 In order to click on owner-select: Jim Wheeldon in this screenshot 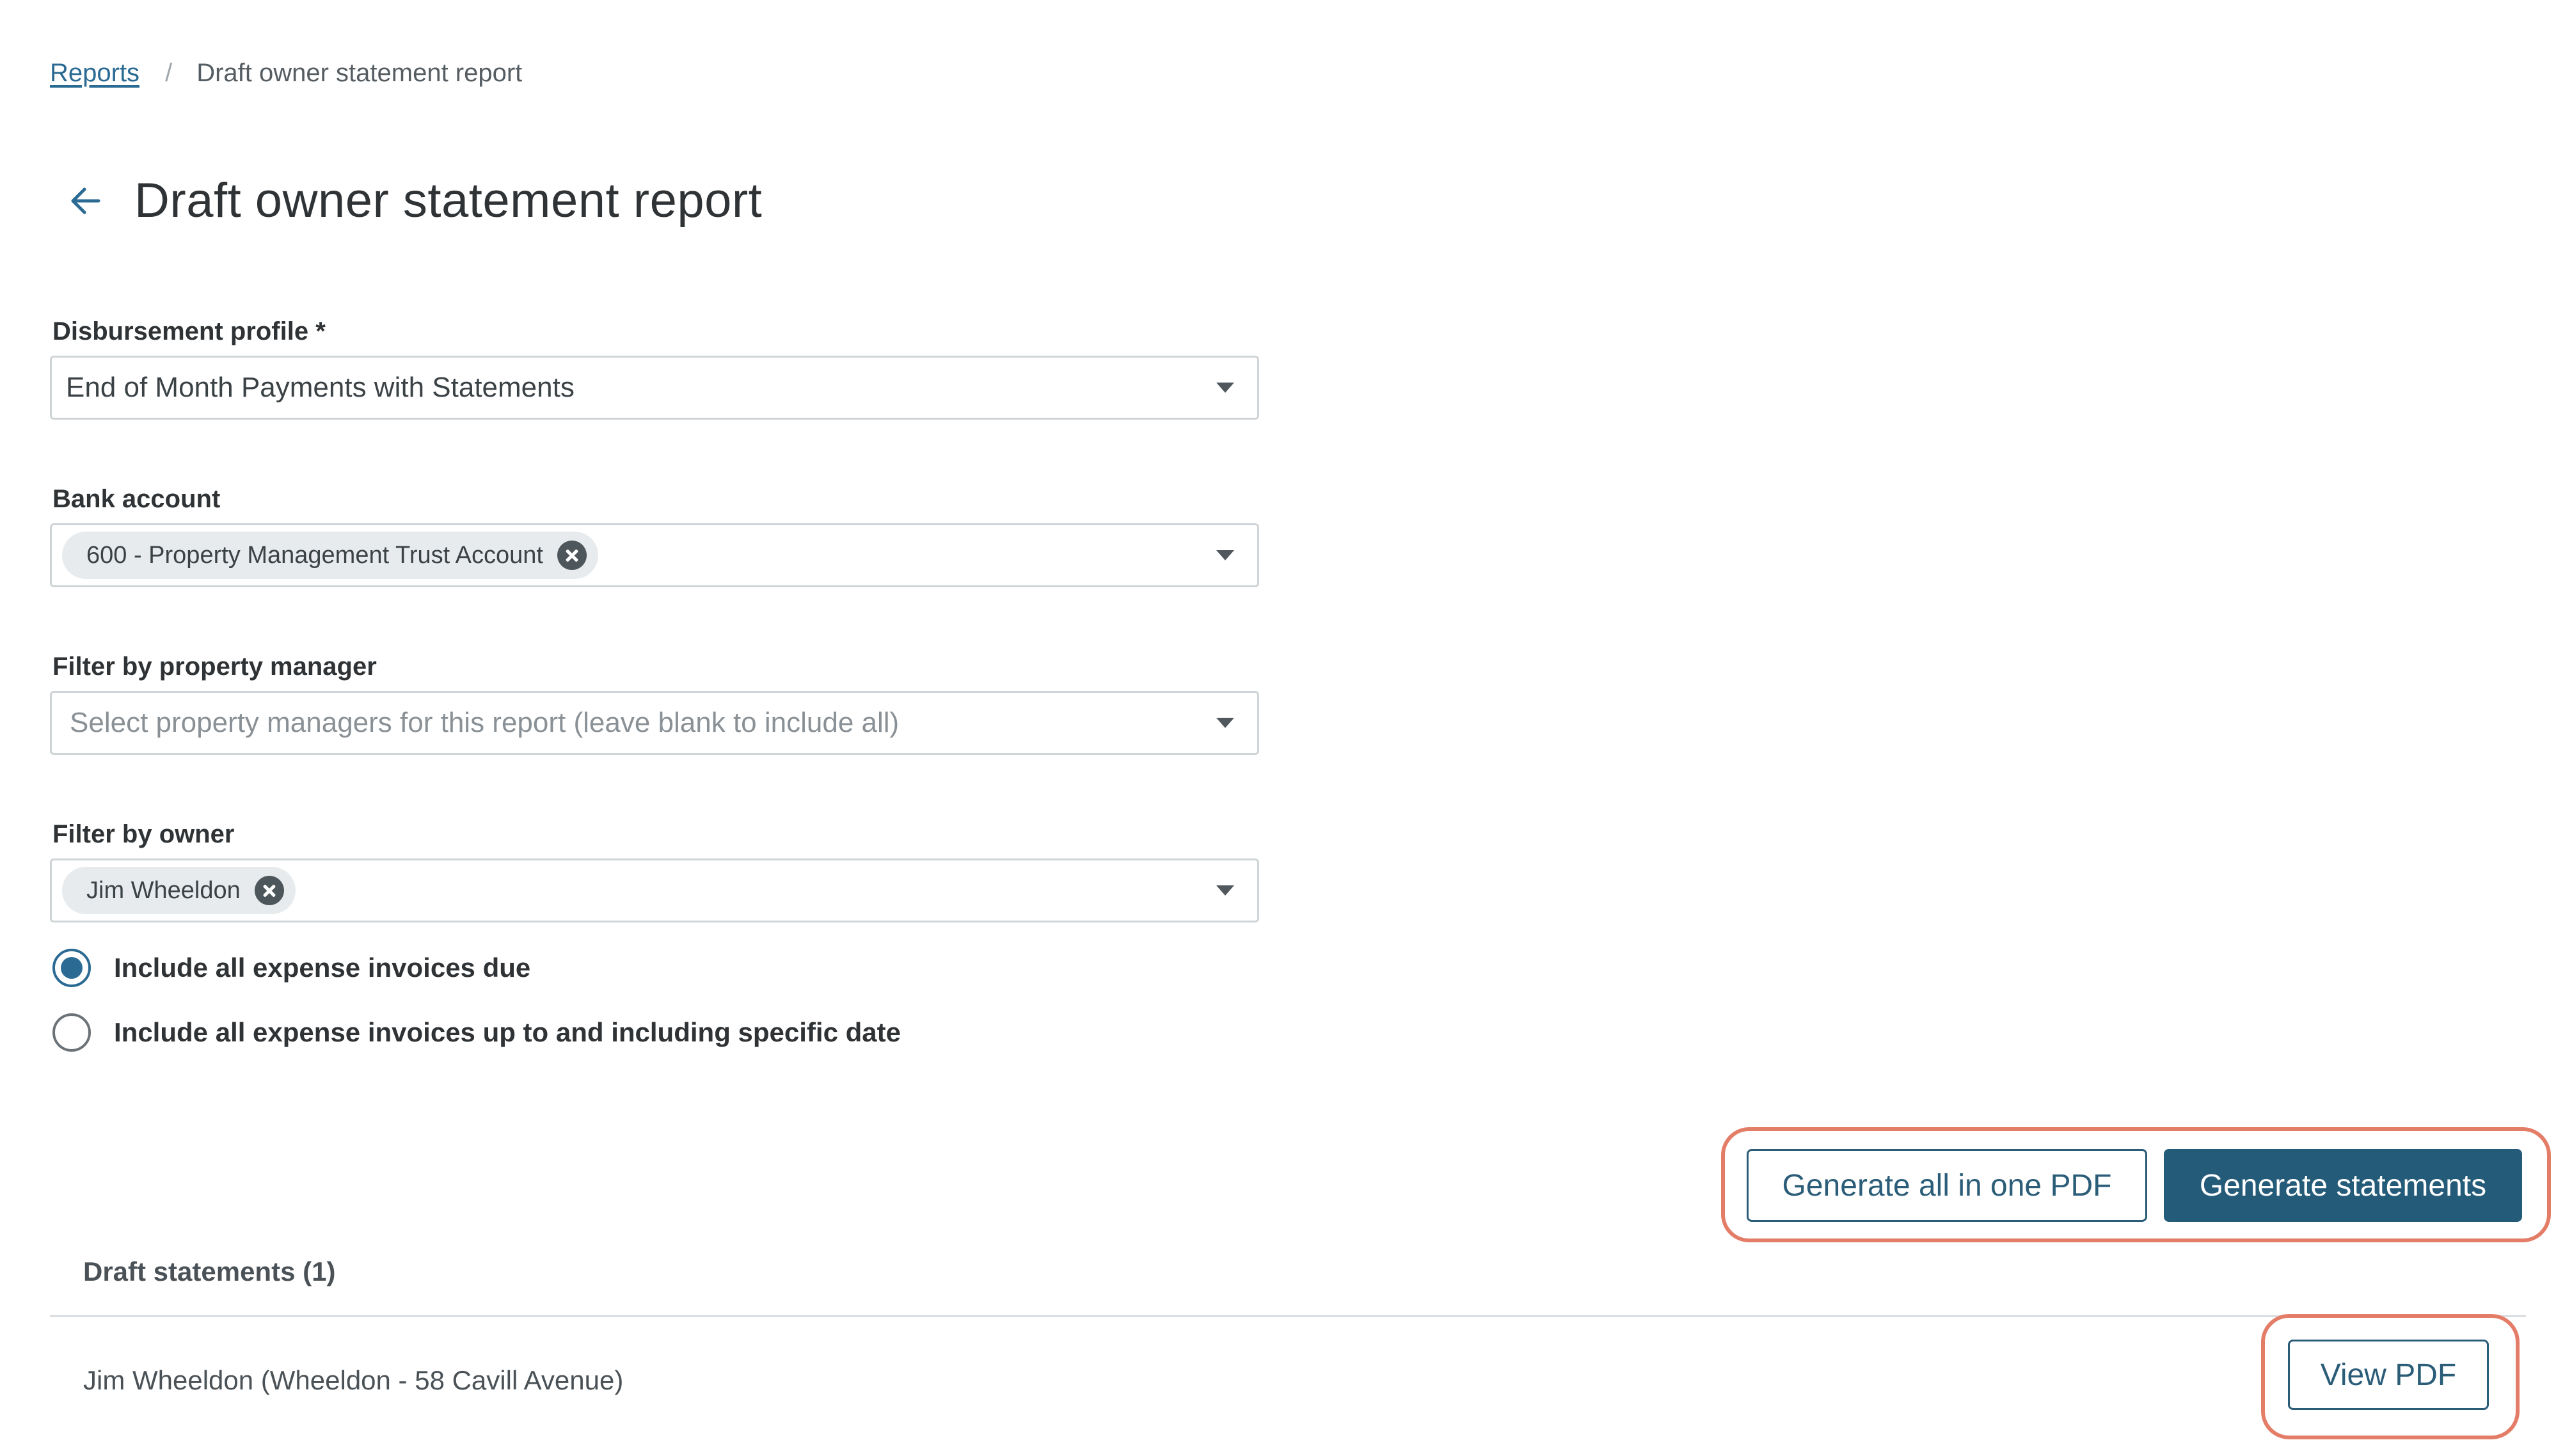, I will do `click(654, 890)`.